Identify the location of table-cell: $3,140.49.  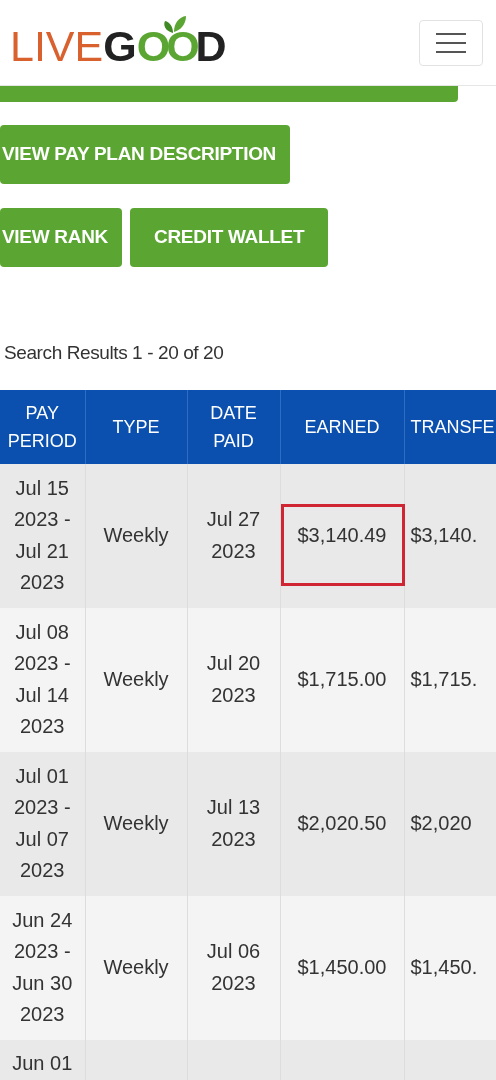
(342, 534).